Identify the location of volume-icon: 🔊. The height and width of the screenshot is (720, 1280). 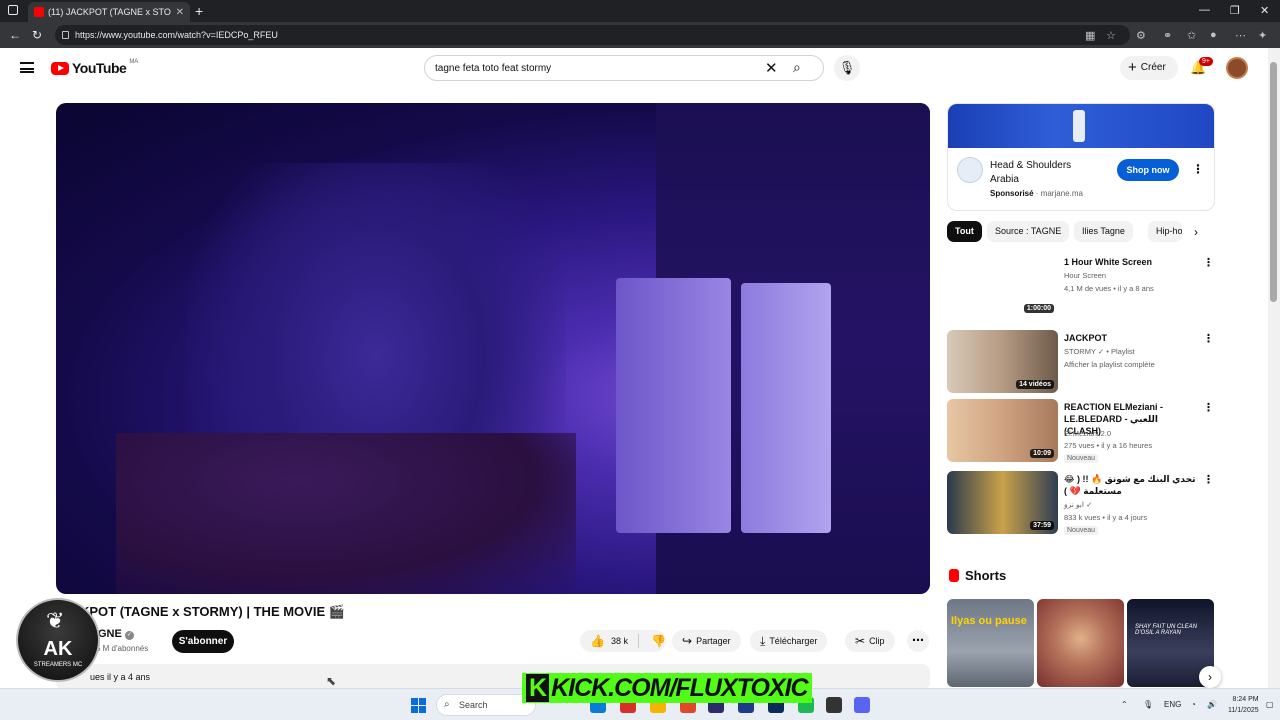
(1212, 704).